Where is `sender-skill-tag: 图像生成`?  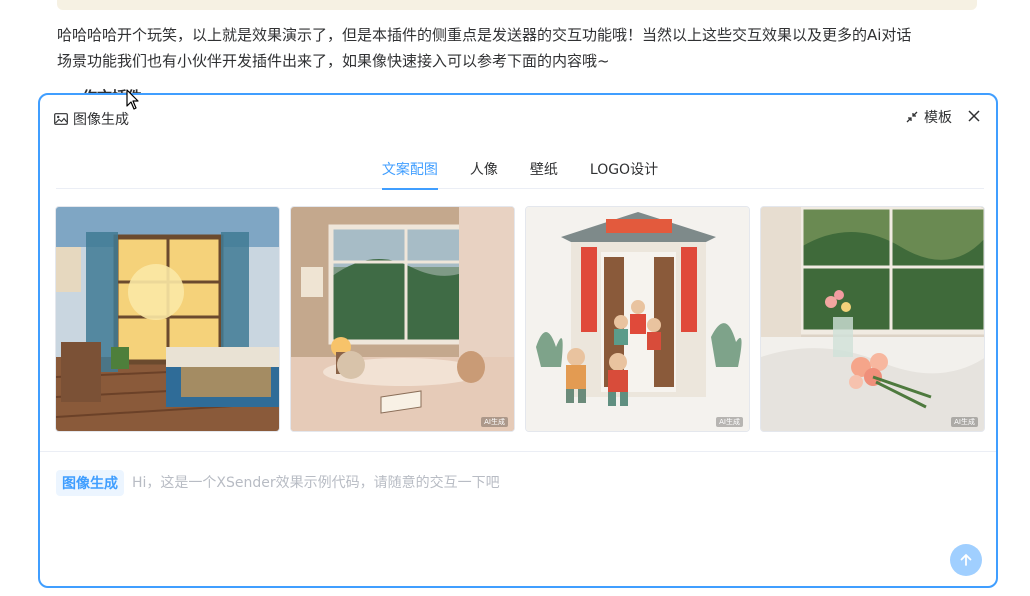 sender-skill-tag: 图像生成 is located at coordinates (90, 483).